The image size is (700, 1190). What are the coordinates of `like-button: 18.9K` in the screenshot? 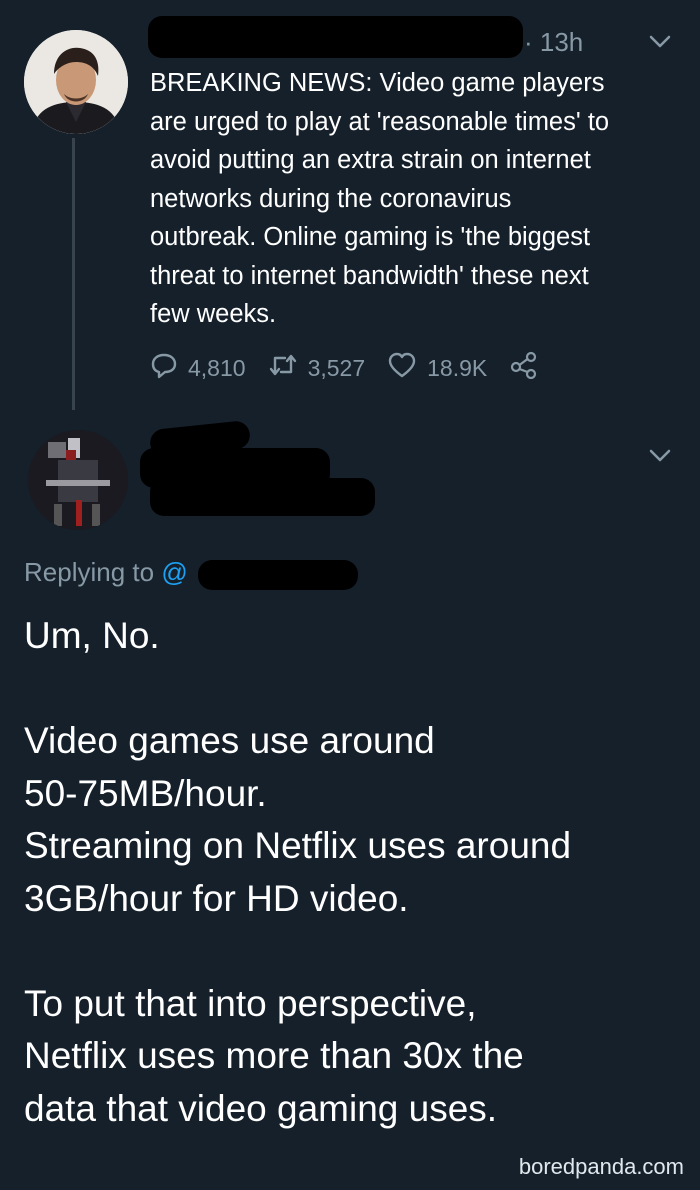 It's located at (437, 368).